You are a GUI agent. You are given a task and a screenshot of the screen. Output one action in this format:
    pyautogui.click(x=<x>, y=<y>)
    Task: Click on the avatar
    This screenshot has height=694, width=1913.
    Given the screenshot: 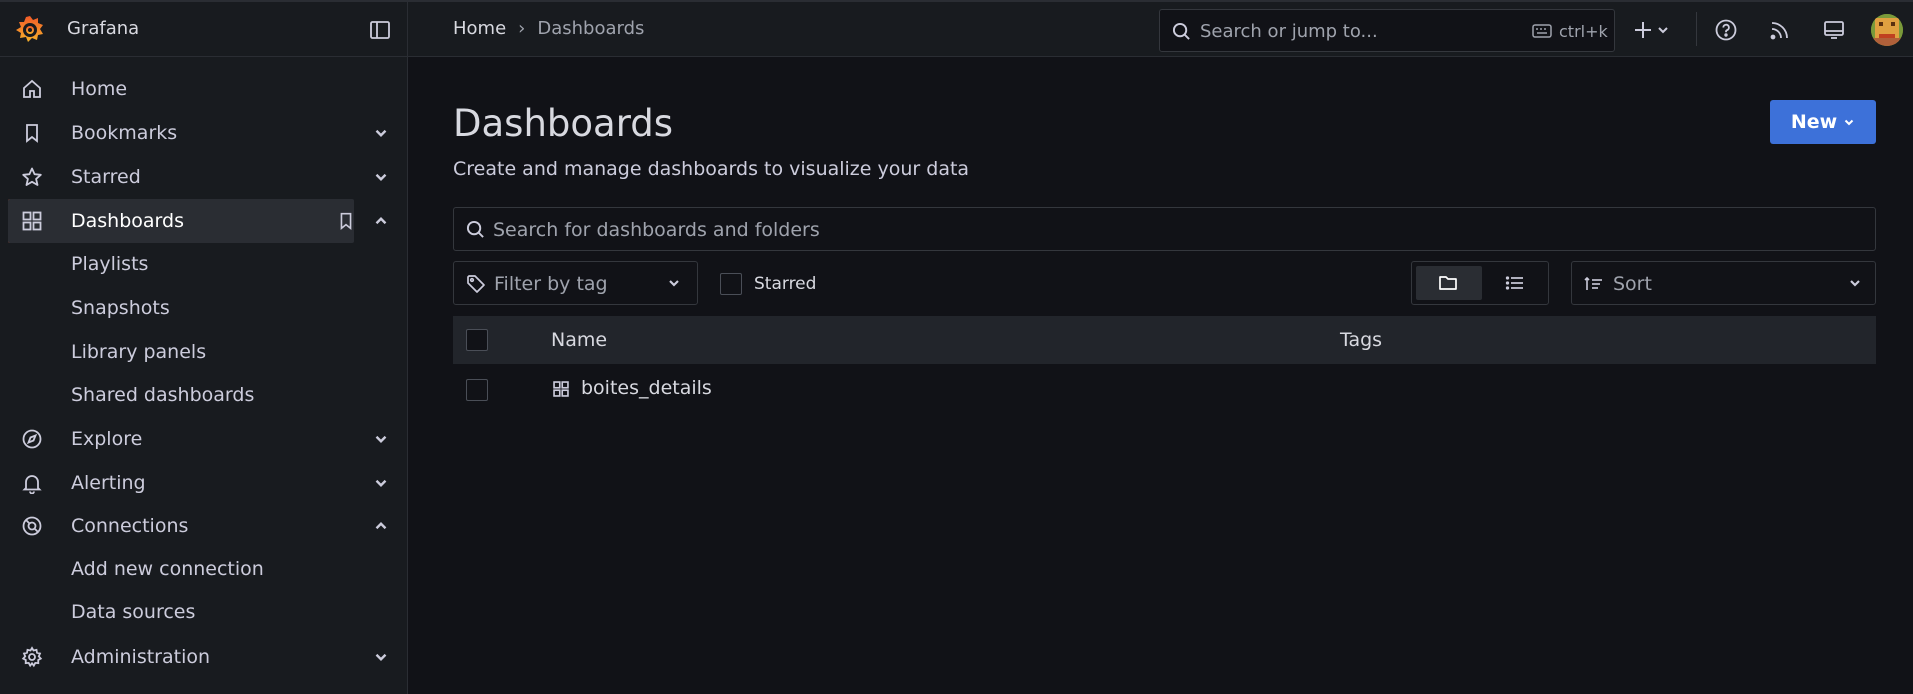 What is the action you would take?
    pyautogui.click(x=1887, y=30)
    